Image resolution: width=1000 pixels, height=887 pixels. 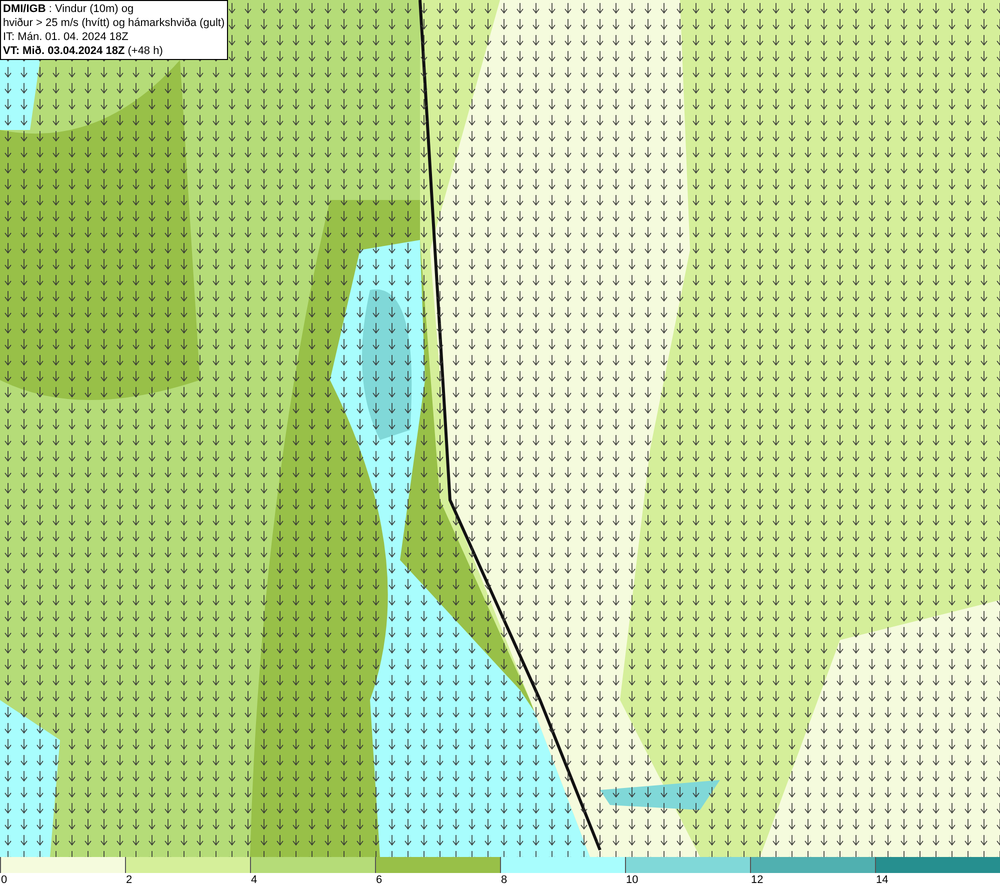 What do you see at coordinates (129, 880) in the screenshot?
I see `legend-tick-label: 2` at bounding box center [129, 880].